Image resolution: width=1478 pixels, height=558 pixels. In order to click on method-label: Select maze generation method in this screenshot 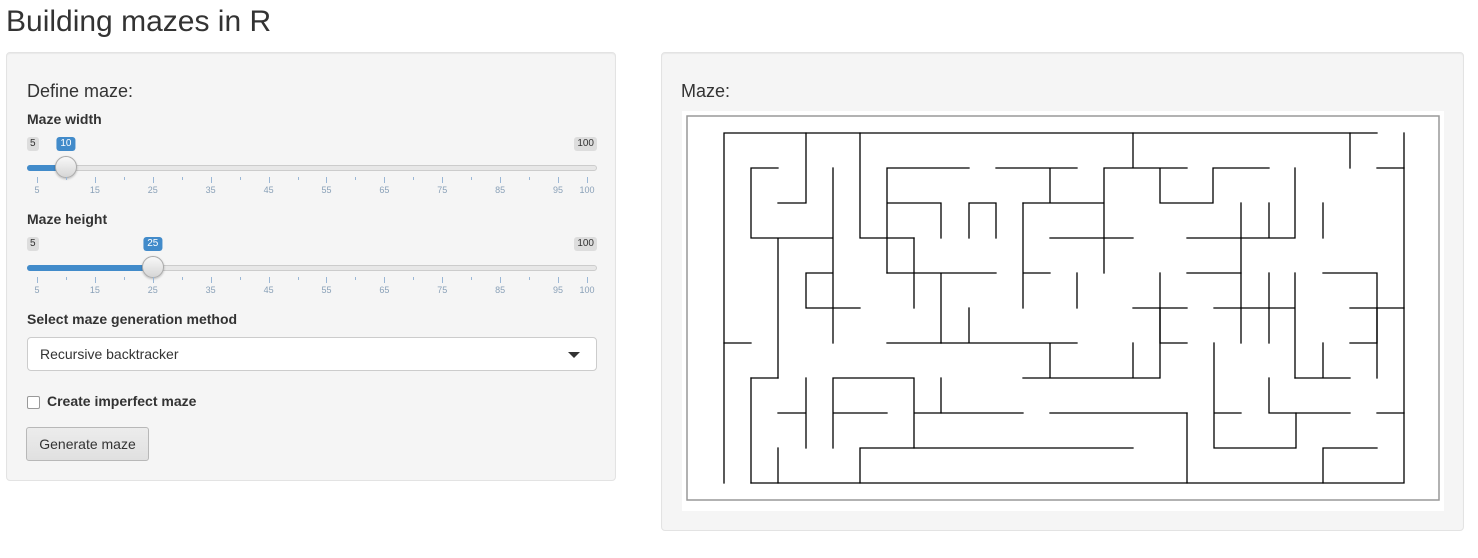, I will do `click(132, 319)`.